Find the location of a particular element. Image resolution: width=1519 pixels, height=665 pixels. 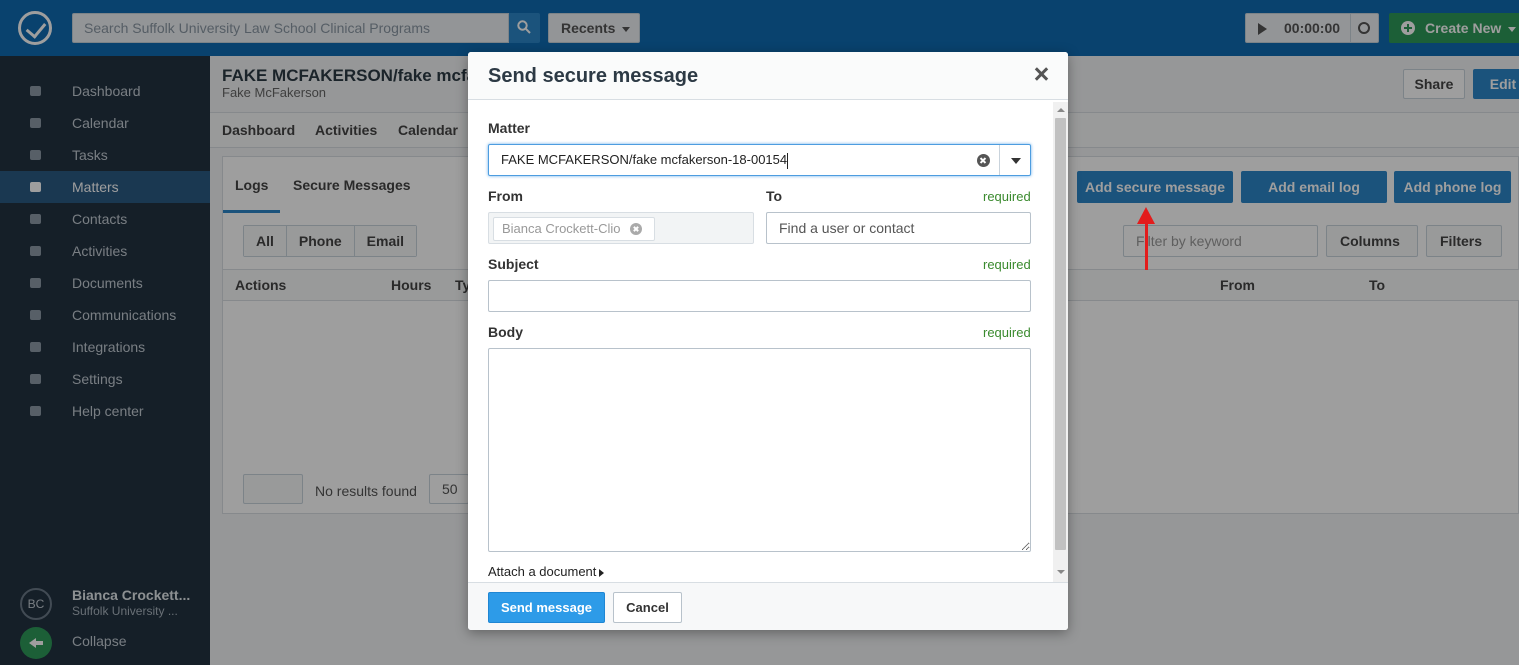

from-tag: Bianca Crockett-Clio is located at coordinates (574, 229).